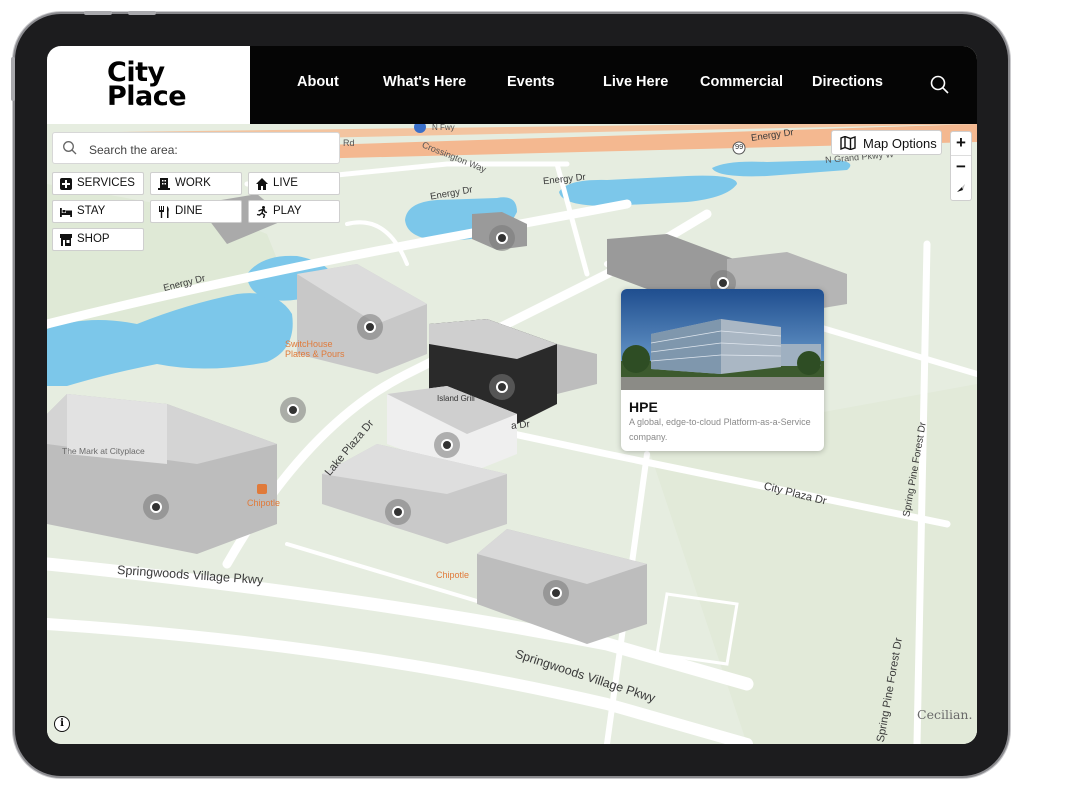 The height and width of the screenshot is (788, 1068). What do you see at coordinates (847, 82) in the screenshot?
I see `nav-directions: Directions` at bounding box center [847, 82].